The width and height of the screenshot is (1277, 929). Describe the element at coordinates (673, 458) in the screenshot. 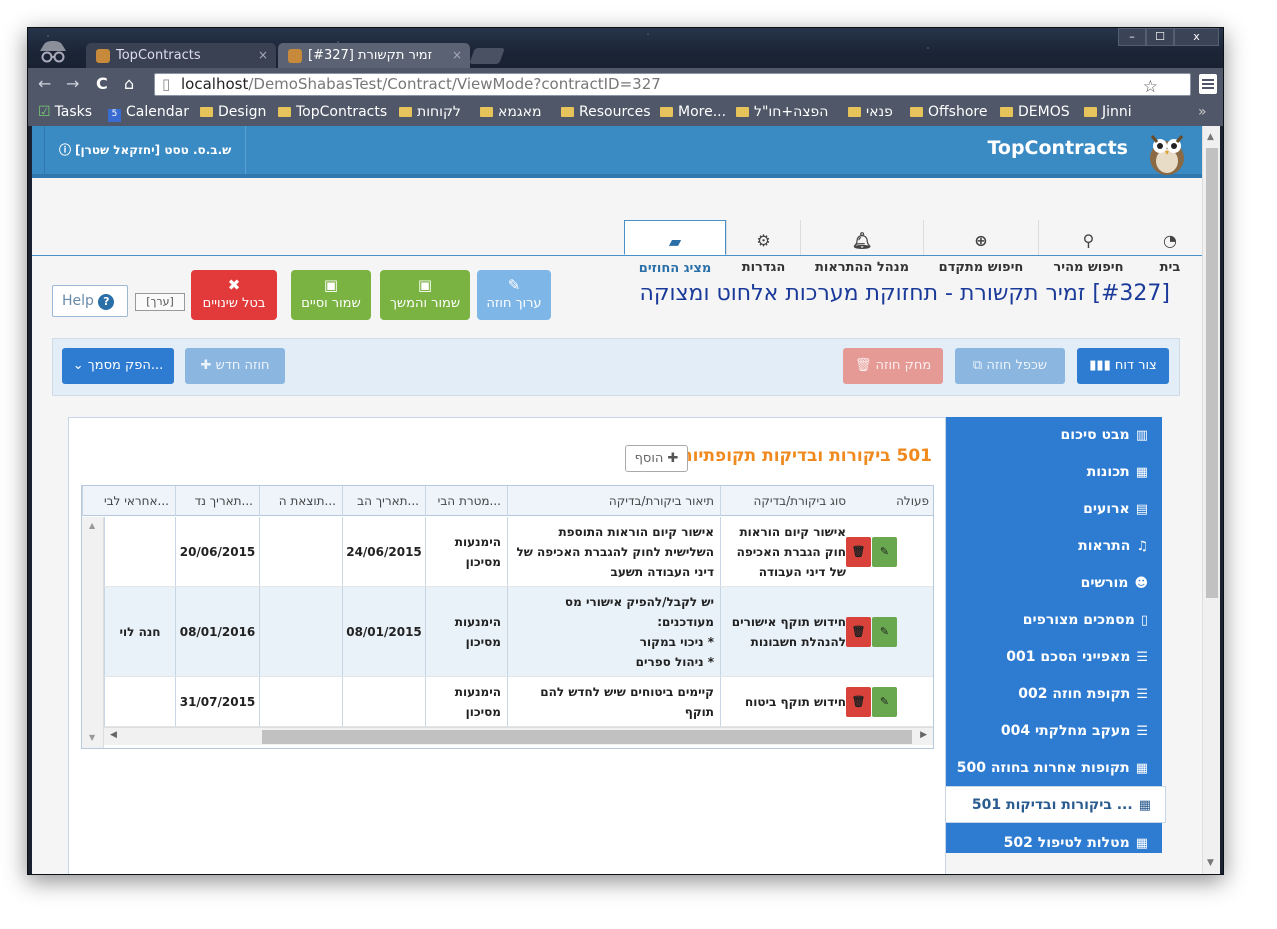

I see `plus-icon: ✚` at that location.